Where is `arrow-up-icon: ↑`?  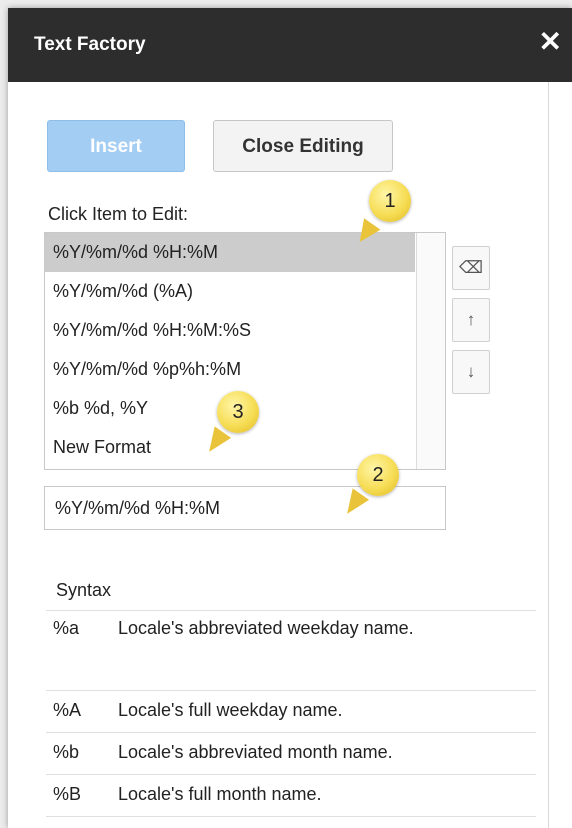 arrow-up-icon: ↑ is located at coordinates (471, 319).